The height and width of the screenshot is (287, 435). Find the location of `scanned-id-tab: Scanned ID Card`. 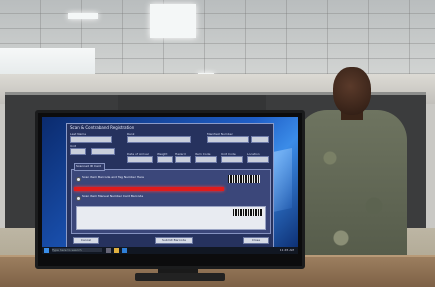

scanned-id-tab: Scanned ID Card is located at coordinates (89, 167).